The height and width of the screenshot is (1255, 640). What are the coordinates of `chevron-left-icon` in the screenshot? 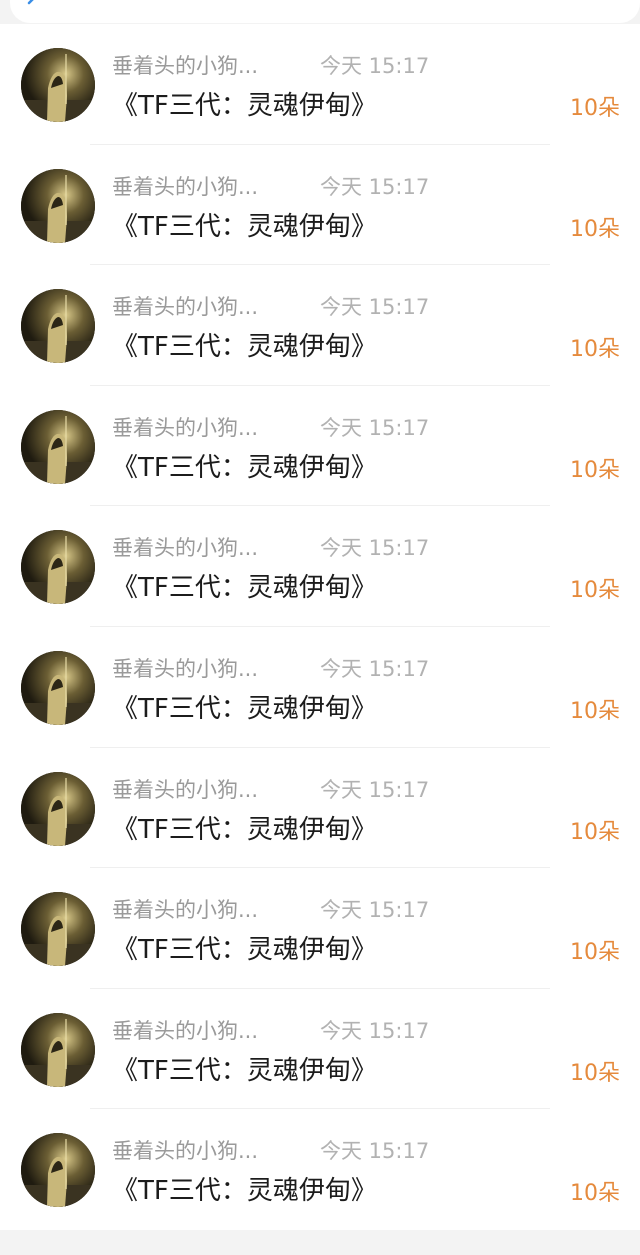 It's located at (32, 4).